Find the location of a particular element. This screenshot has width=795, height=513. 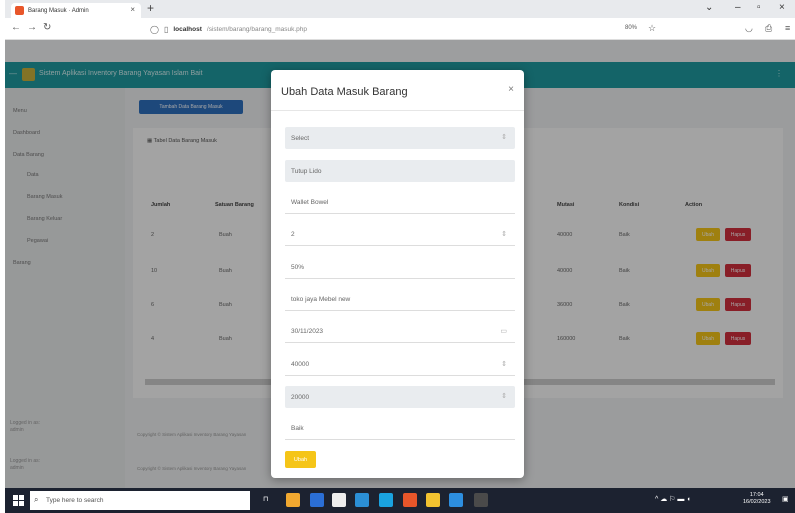

field-value: 40000 is located at coordinates (300, 364).